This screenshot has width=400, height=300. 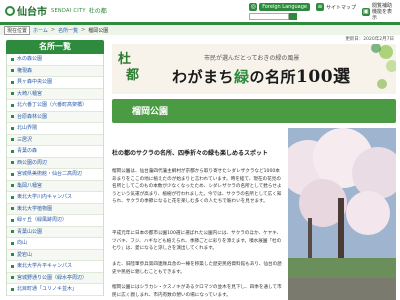 I want to click on page-title-bar: 榴岡公園, so click(x=254, y=111).